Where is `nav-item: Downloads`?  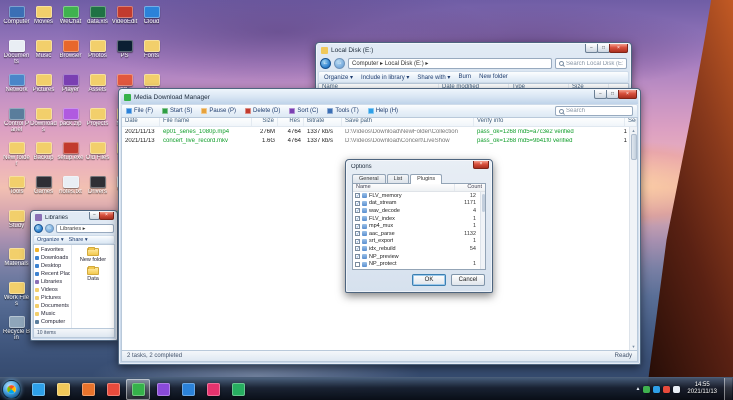 nav-item: Downloads is located at coordinates (52, 258).